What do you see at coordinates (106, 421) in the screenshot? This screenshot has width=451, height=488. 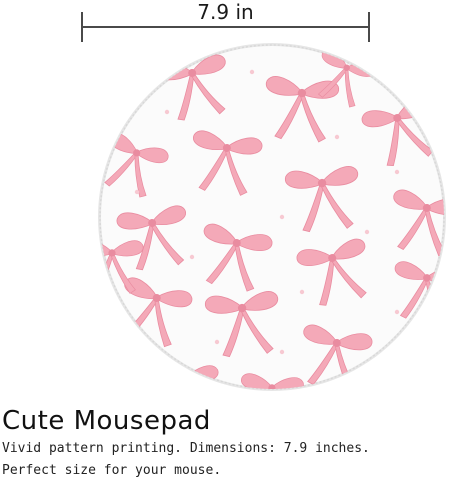 I see `product-title: Cute Mousepad` at bounding box center [106, 421].